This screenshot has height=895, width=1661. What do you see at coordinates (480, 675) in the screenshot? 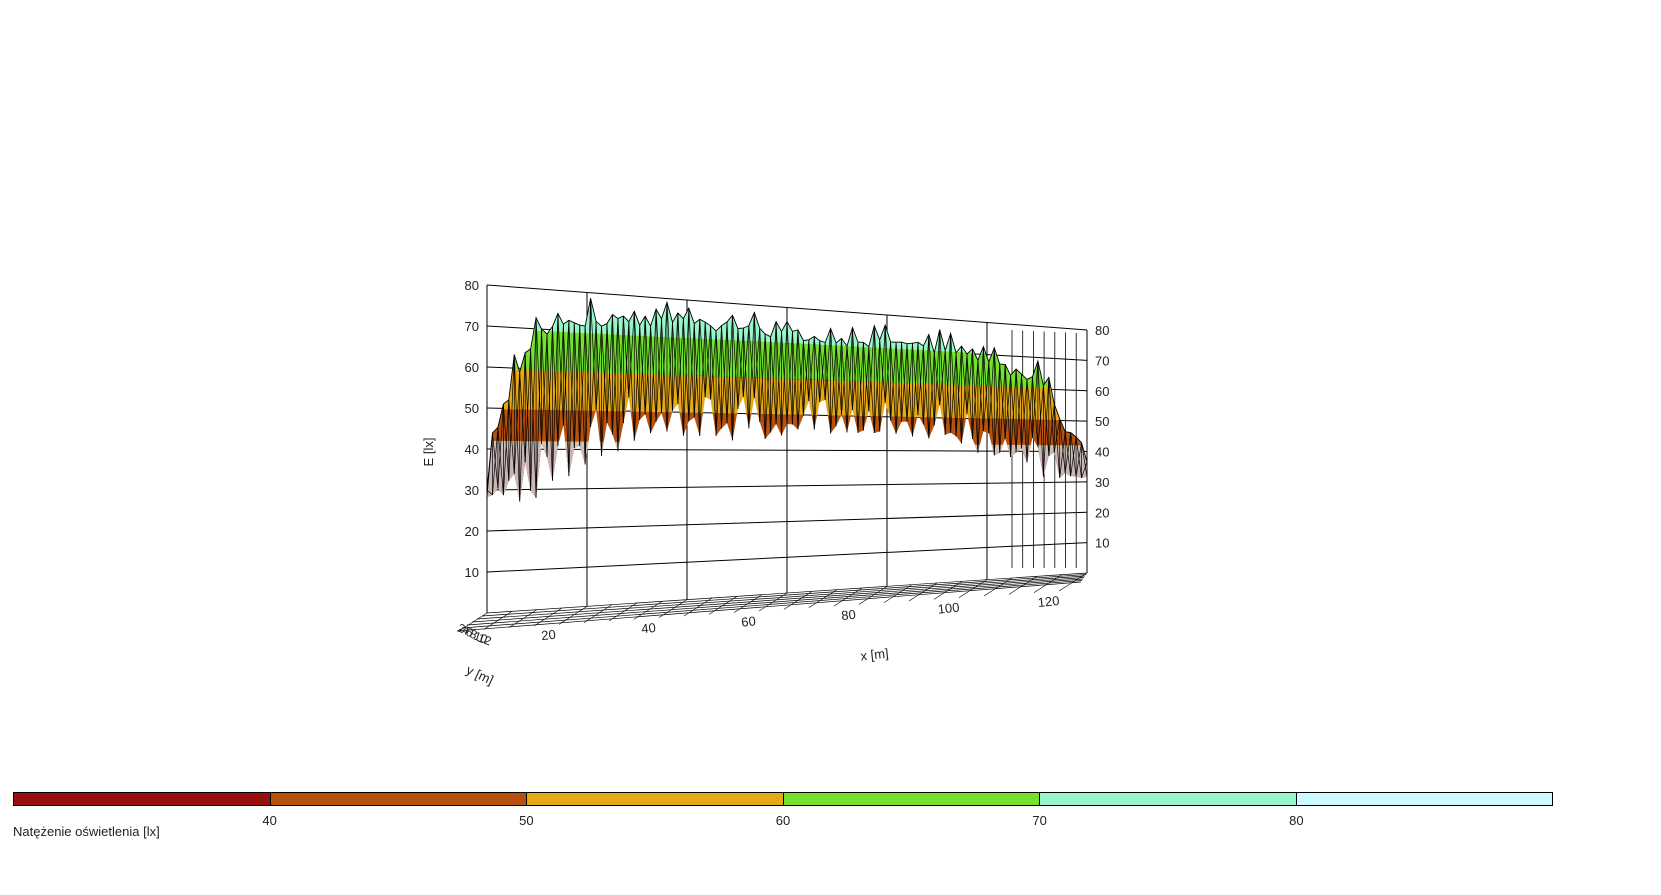
I see `y-axis-label: y [m]` at bounding box center [480, 675].